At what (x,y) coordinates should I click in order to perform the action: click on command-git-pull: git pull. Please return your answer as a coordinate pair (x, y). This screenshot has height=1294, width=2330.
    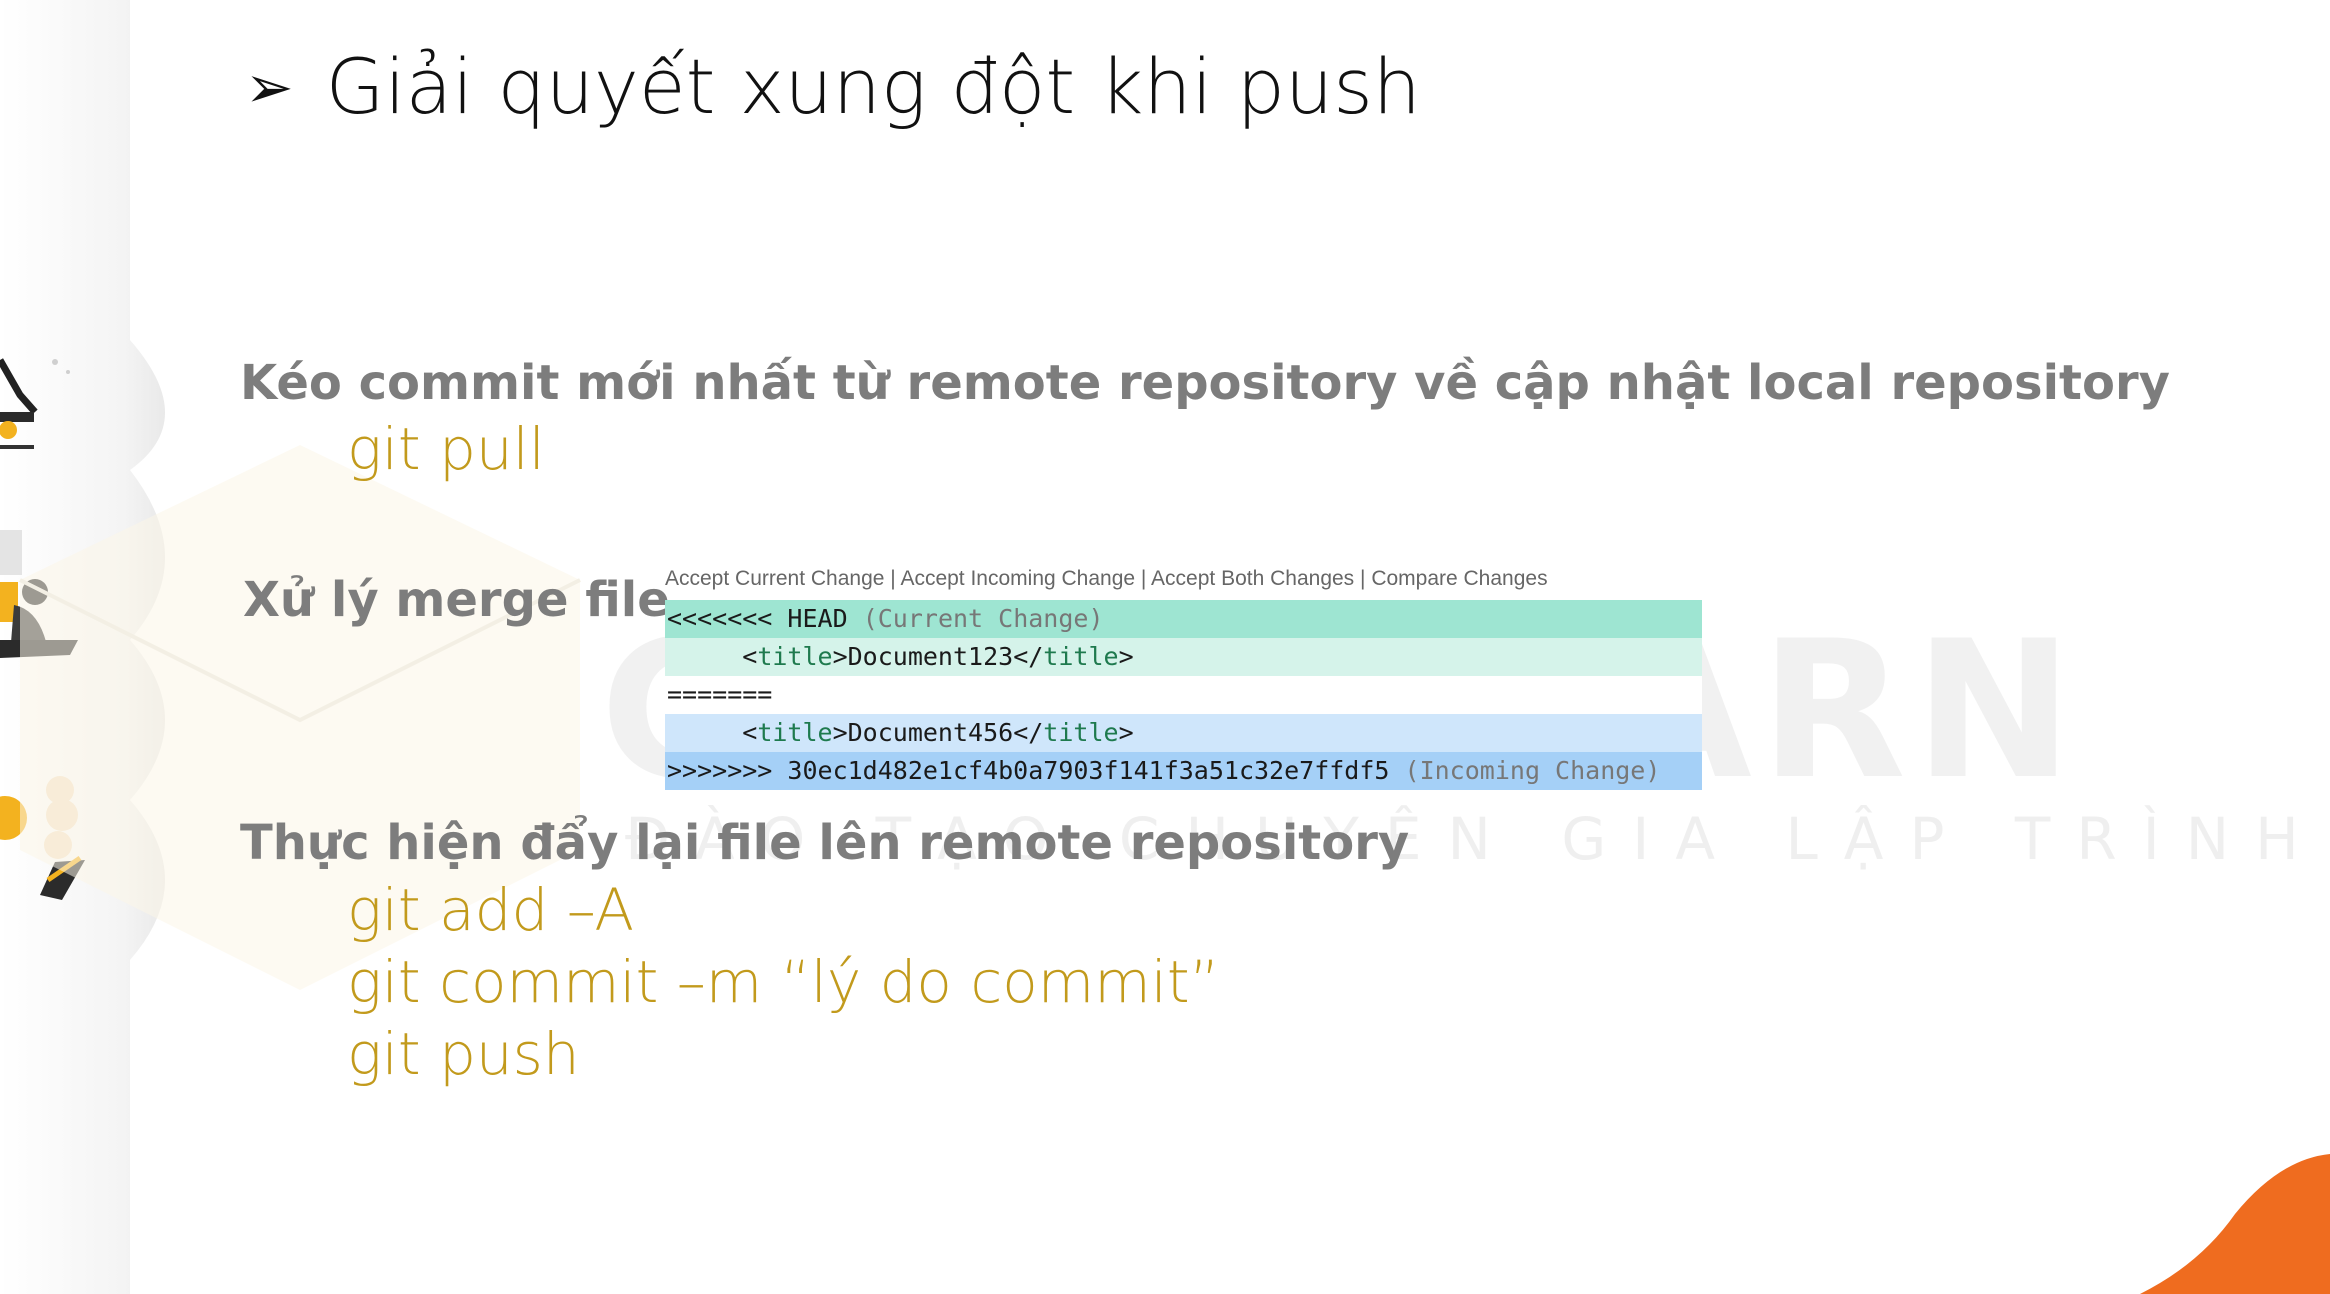
    Looking at the image, I should click on (446, 449).